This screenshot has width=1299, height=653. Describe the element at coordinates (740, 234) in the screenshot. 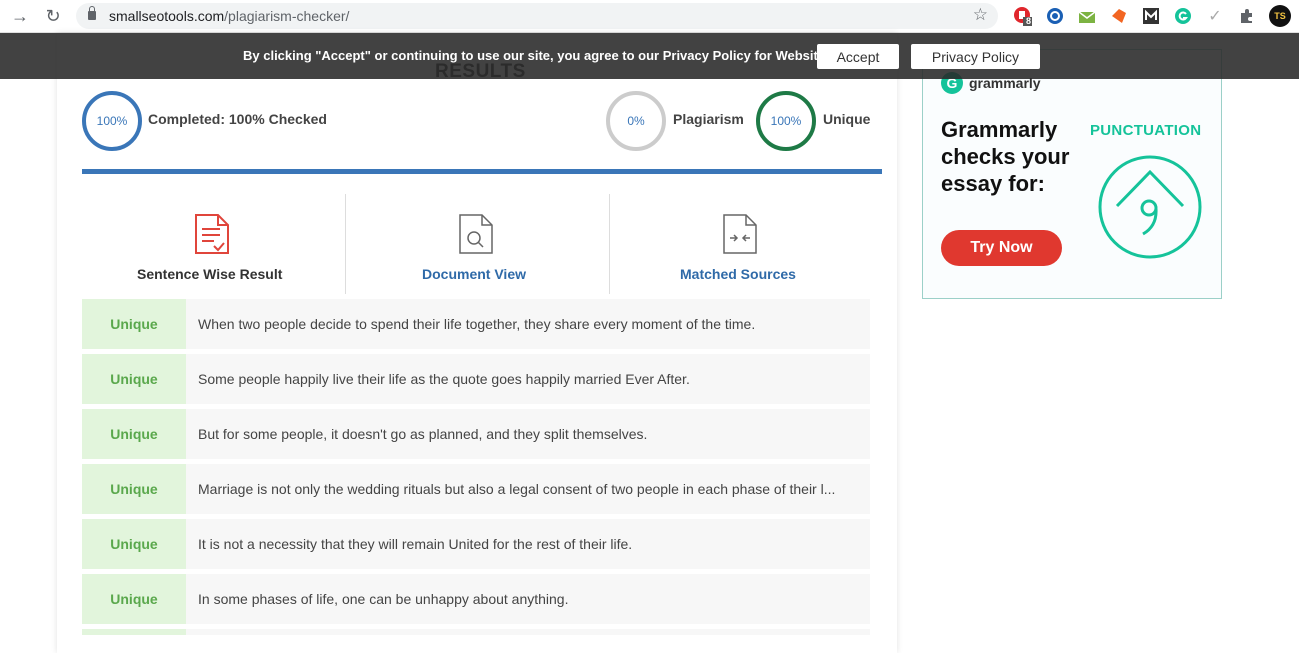

I see `document-compare-icon` at that location.